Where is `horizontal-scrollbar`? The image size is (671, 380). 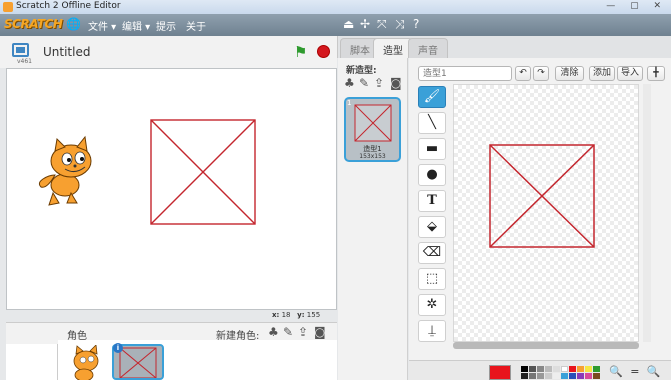
horizontal-scrollbar is located at coordinates (546, 345).